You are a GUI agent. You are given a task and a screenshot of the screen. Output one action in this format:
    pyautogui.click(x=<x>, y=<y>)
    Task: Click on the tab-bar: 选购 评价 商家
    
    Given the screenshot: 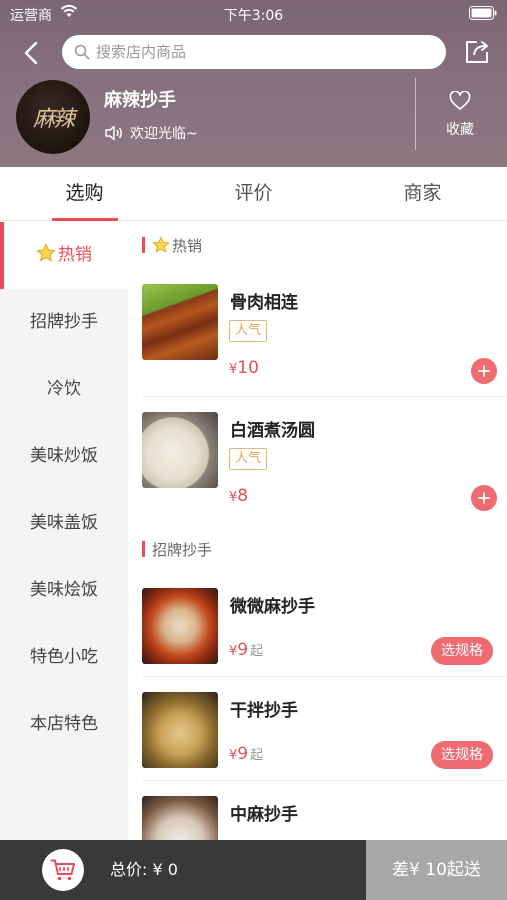 What is the action you would take?
    pyautogui.click(x=253, y=194)
    